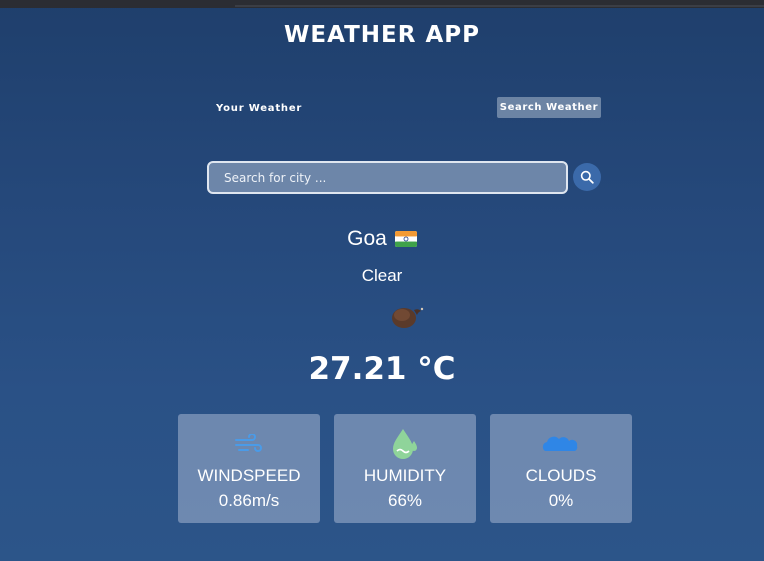 The image size is (764, 561). I want to click on temperature-value: 27.21 °C, so click(382, 369).